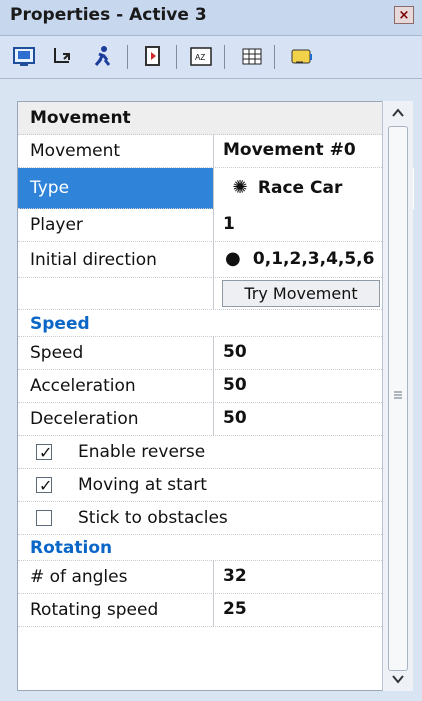 The height and width of the screenshot is (701, 422). Describe the element at coordinates (398, 113) in the screenshot. I see `scroll-up-icon` at that location.